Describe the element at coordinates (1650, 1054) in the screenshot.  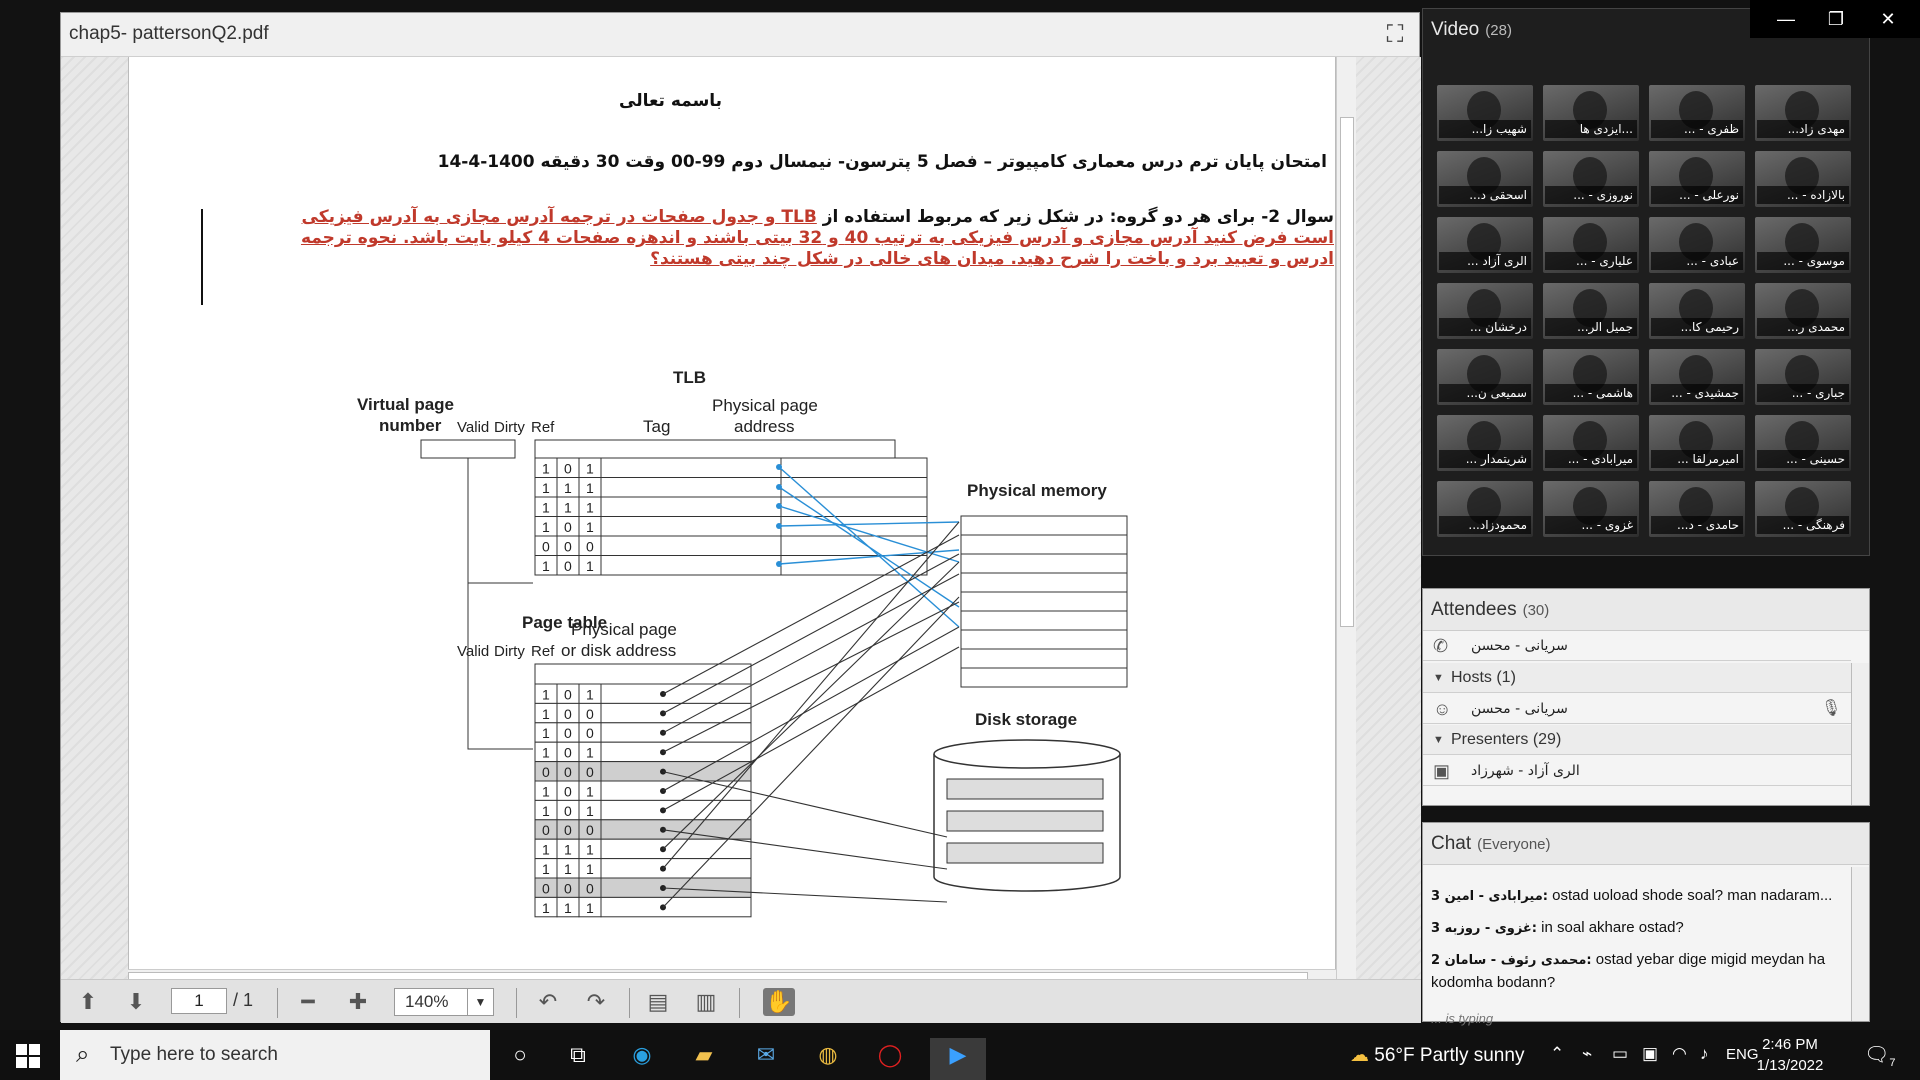
I see `display-icon: ▣` at that location.